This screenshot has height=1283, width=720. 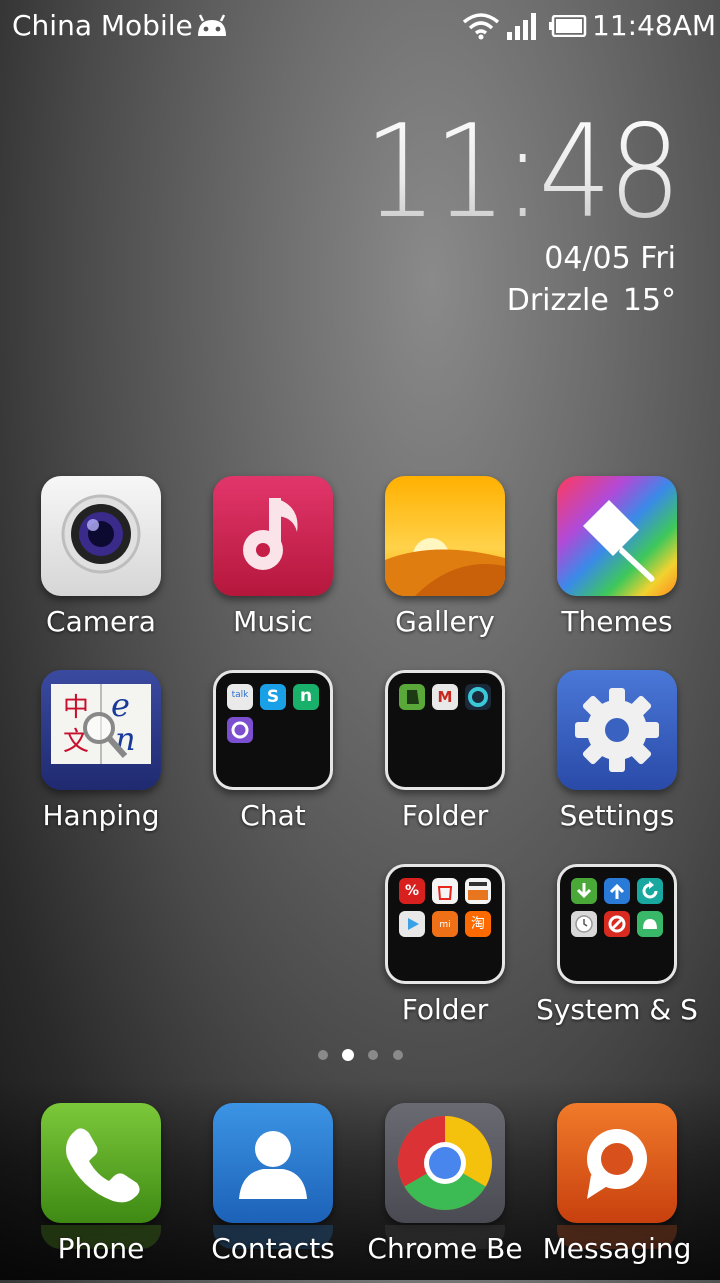 I want to click on circle-app-icon, so click(x=478, y=697).